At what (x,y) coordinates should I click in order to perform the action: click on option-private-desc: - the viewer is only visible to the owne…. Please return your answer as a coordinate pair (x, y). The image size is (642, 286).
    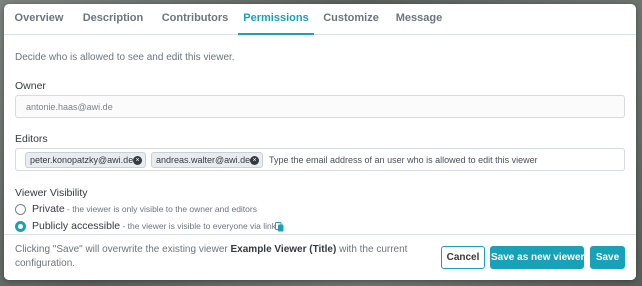
    Looking at the image, I should click on (160, 209).